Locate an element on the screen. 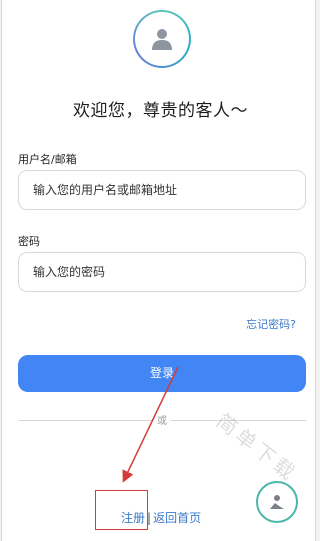 The image size is (320, 541). person-icon is located at coordinates (277, 502).